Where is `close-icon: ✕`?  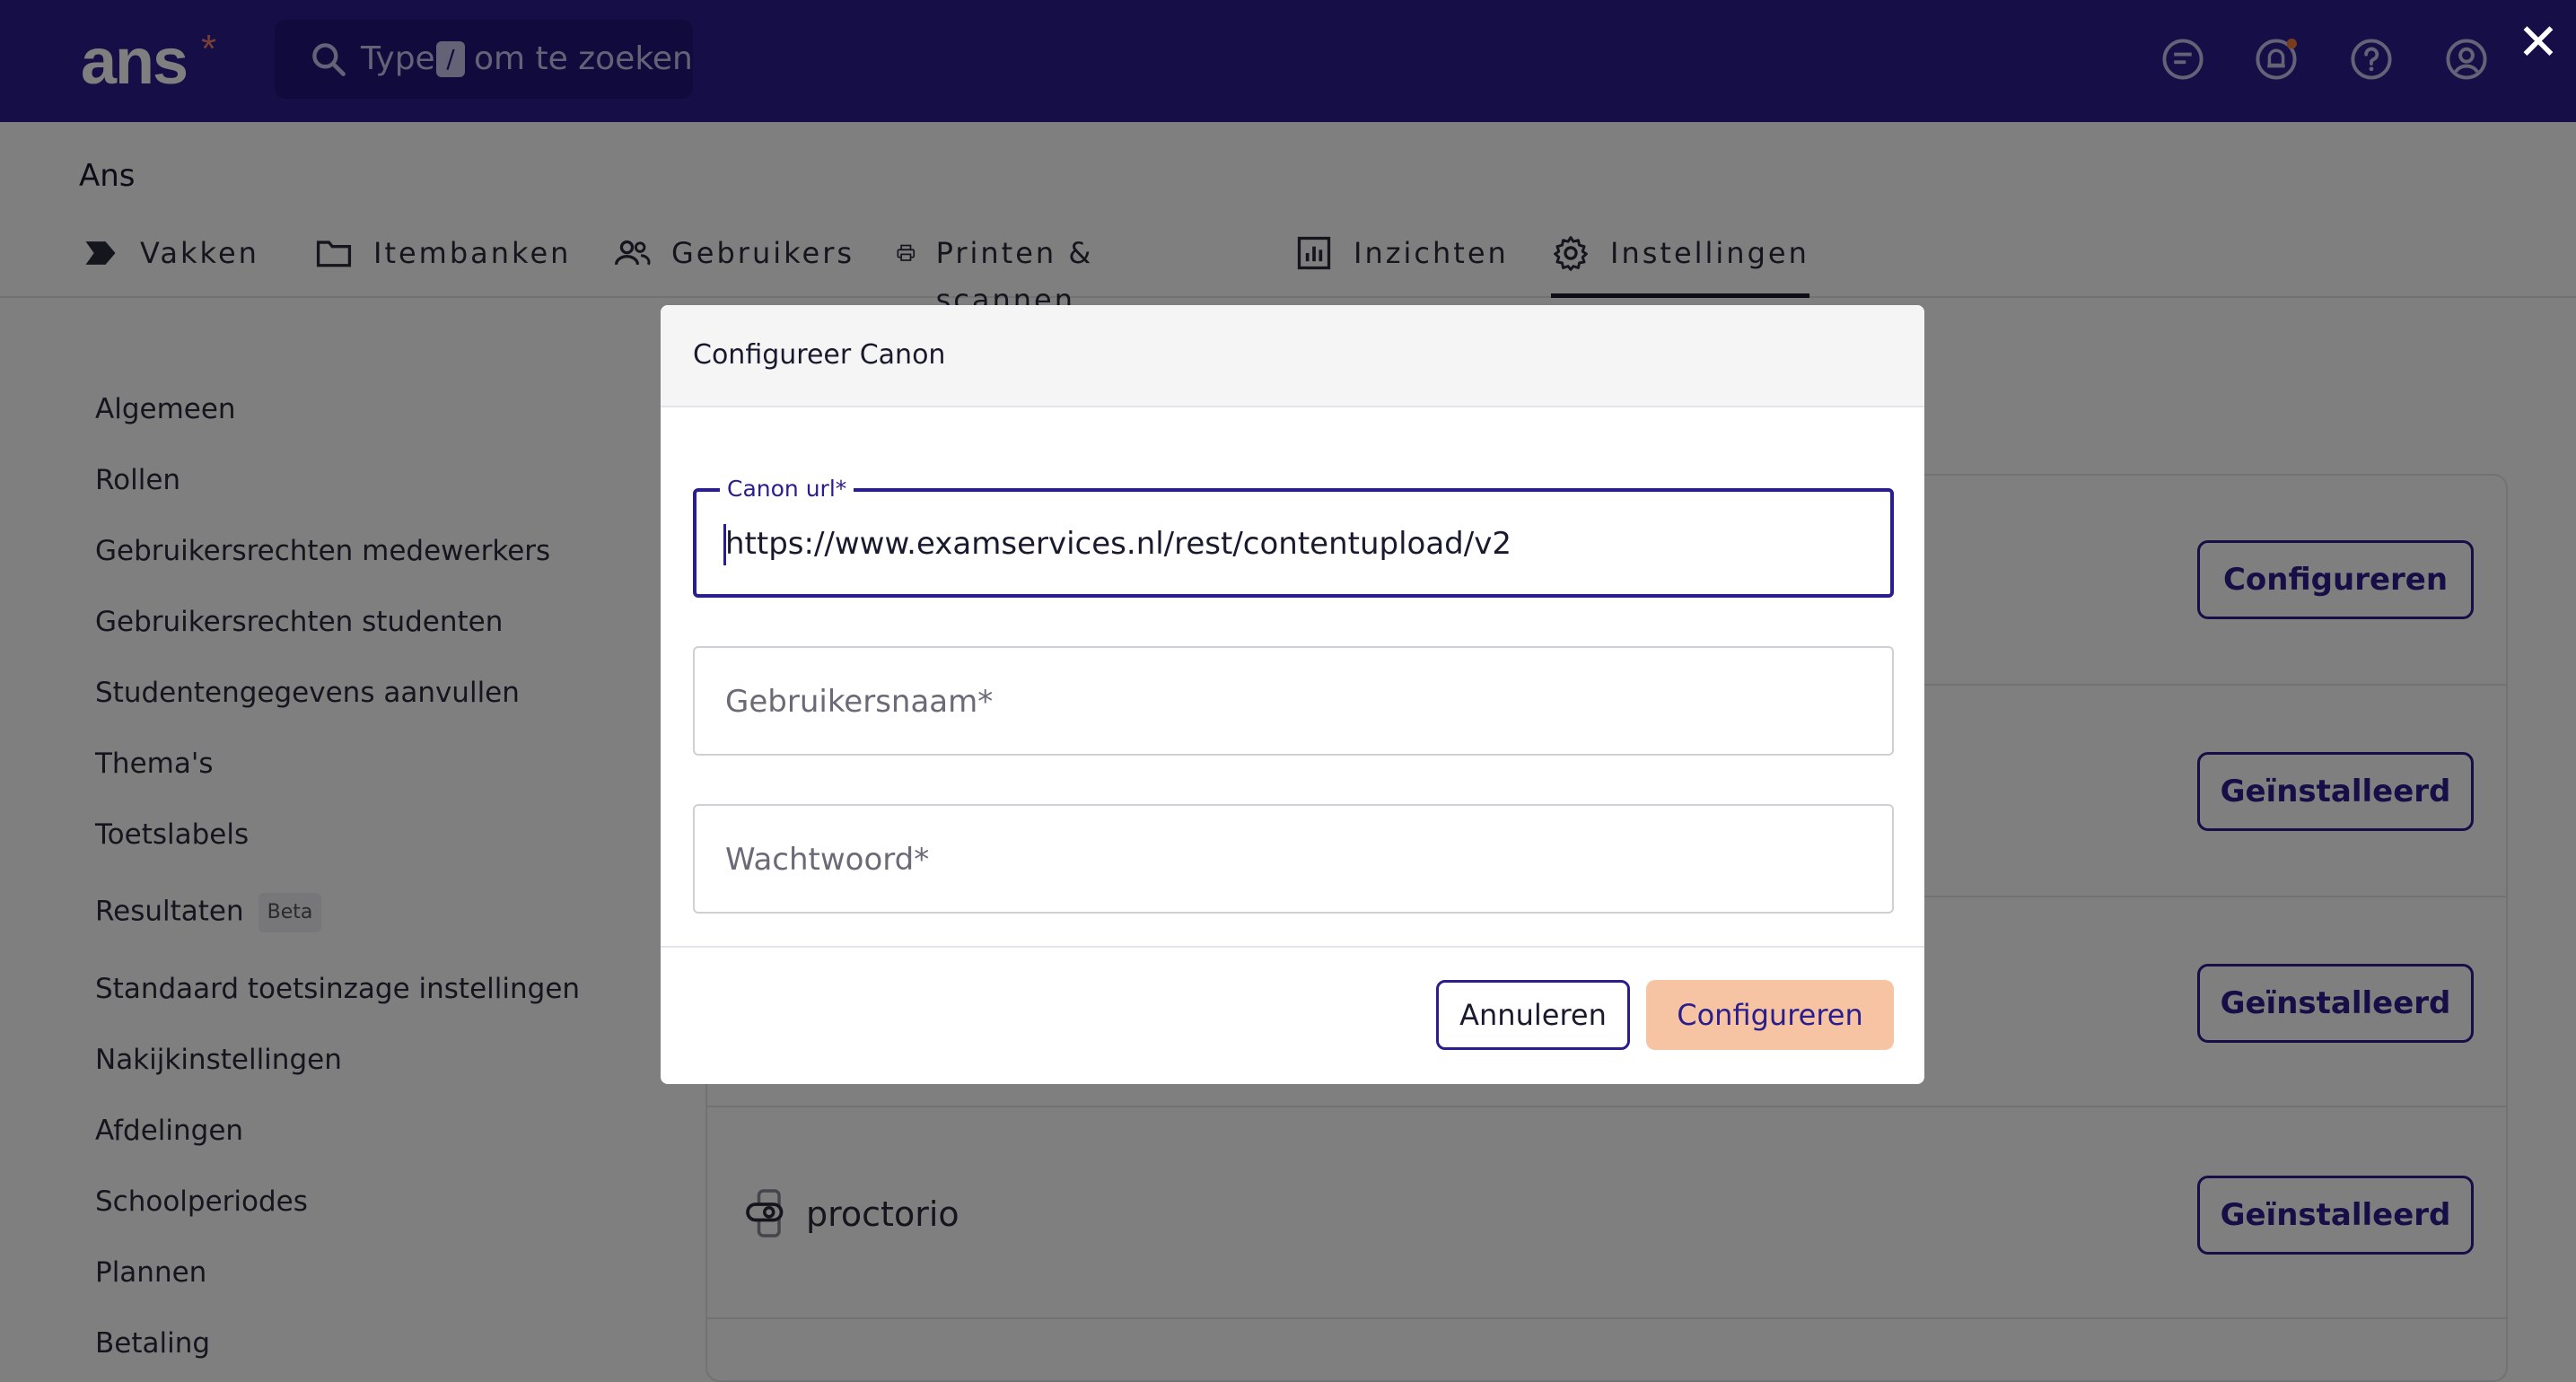
close-icon: ✕ is located at coordinates (2538, 43).